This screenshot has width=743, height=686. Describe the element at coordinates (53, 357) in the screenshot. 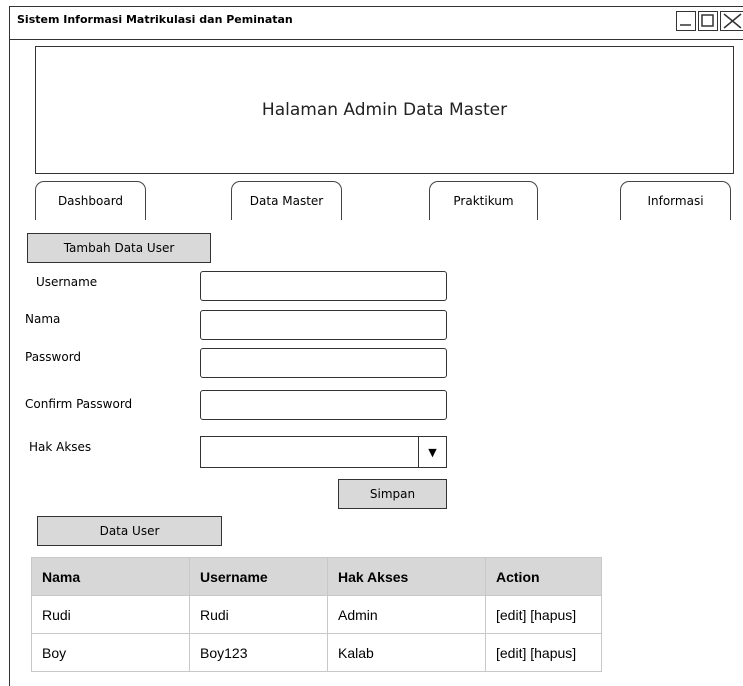

I see `password-label: Password` at that location.